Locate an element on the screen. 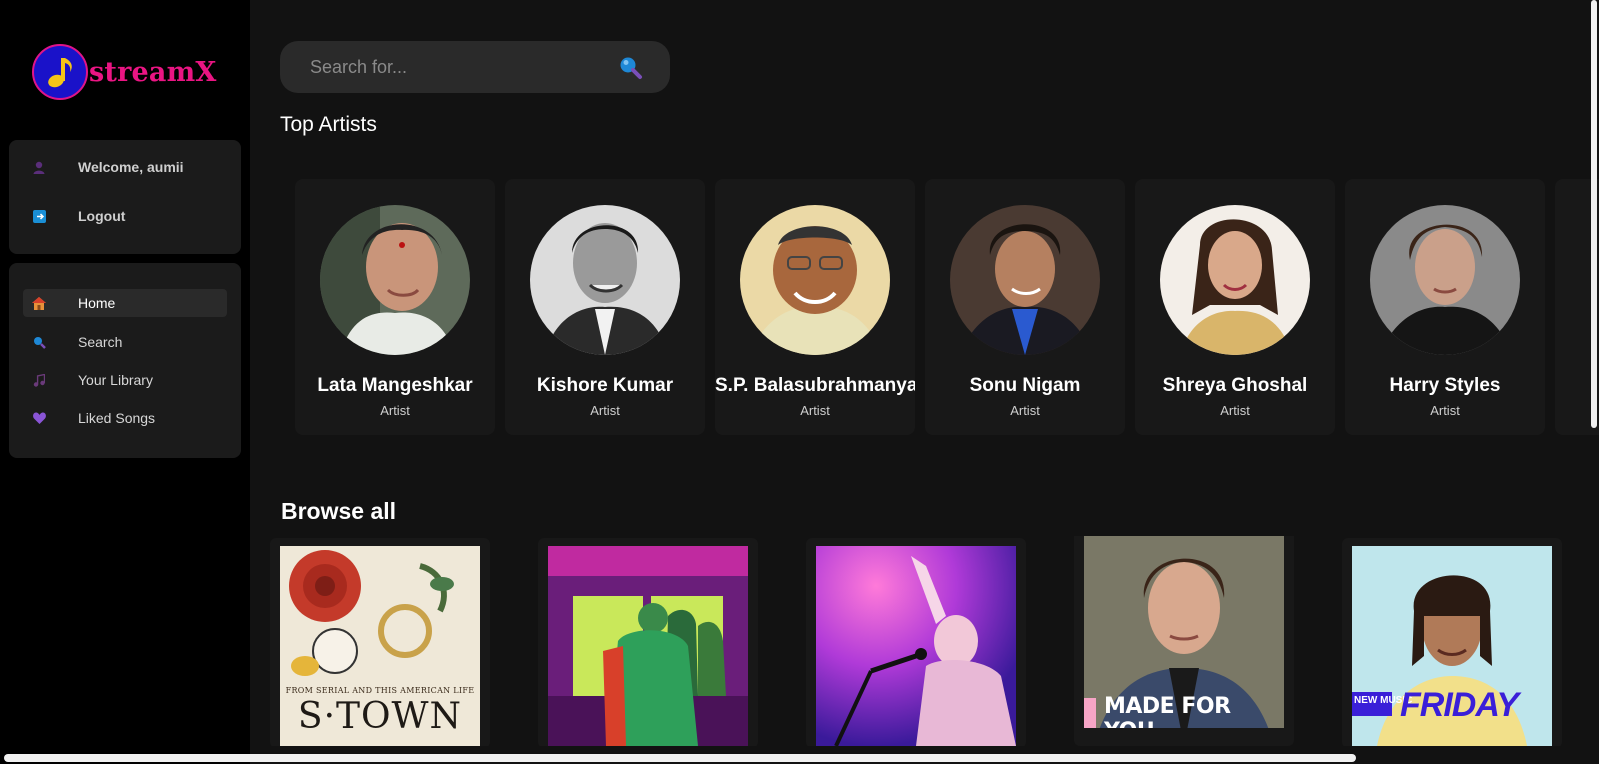  artist-card: Harry Styles Artist is located at coordinates (1445, 307).